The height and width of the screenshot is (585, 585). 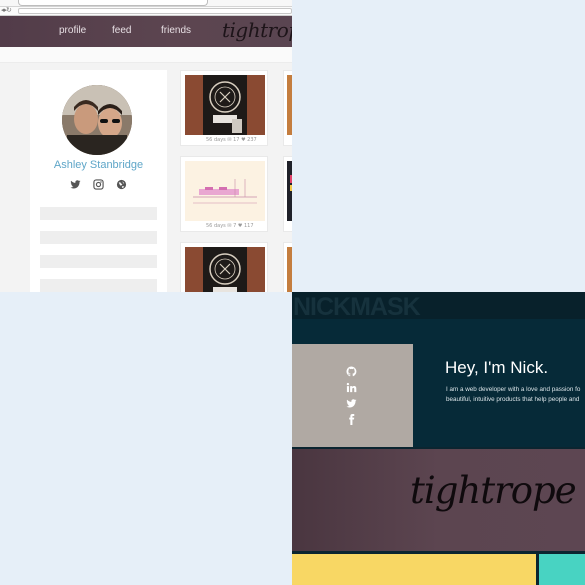 What do you see at coordinates (351, 370) in the screenshot?
I see `github-icon` at bounding box center [351, 370].